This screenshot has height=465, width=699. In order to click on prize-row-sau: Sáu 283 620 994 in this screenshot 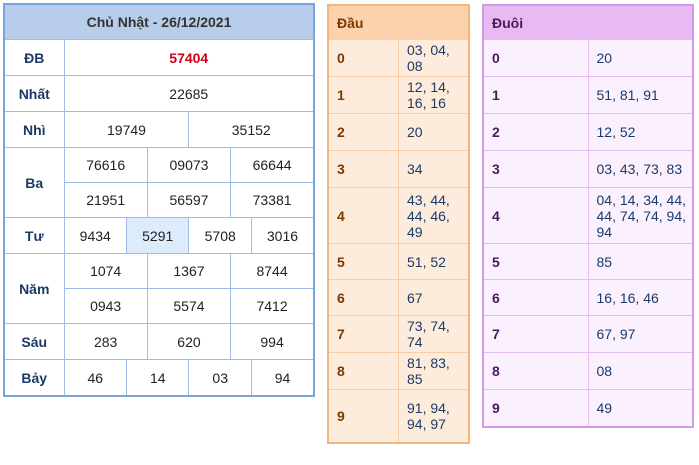, I will do `click(159, 341)`.